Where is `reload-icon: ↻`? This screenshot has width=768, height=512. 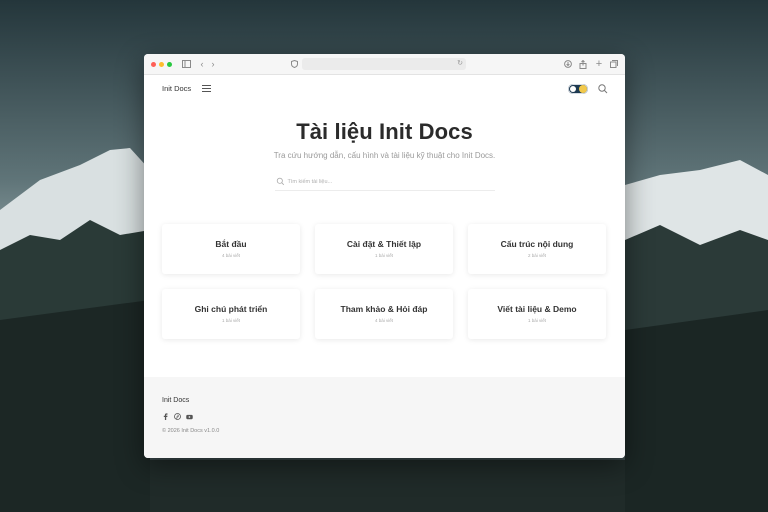
reload-icon: ↻ is located at coordinates (460, 63).